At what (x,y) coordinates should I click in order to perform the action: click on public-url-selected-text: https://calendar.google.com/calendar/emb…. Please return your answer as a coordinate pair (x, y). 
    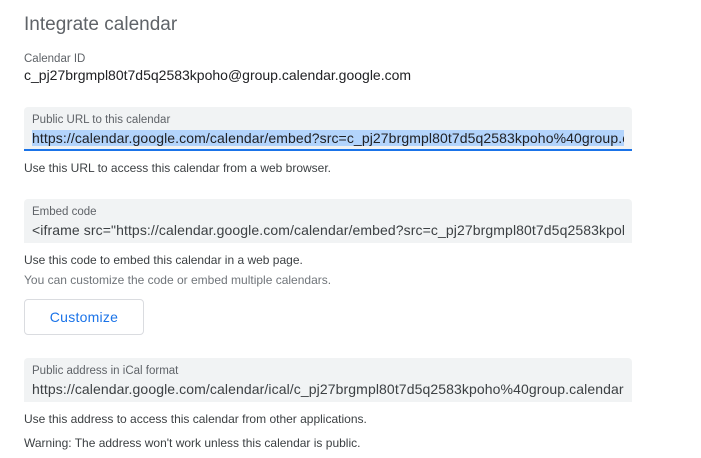
    Looking at the image, I should click on (328, 138).